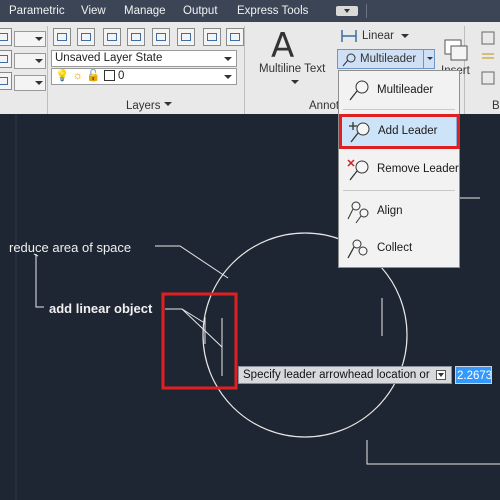  I want to click on multiline-text-label: Multiline Text, so click(292, 69).